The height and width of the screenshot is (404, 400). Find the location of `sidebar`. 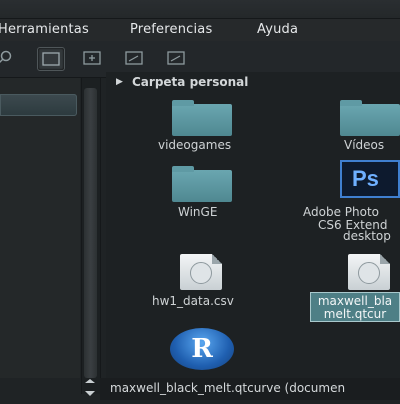

sidebar is located at coordinates (40, 228).